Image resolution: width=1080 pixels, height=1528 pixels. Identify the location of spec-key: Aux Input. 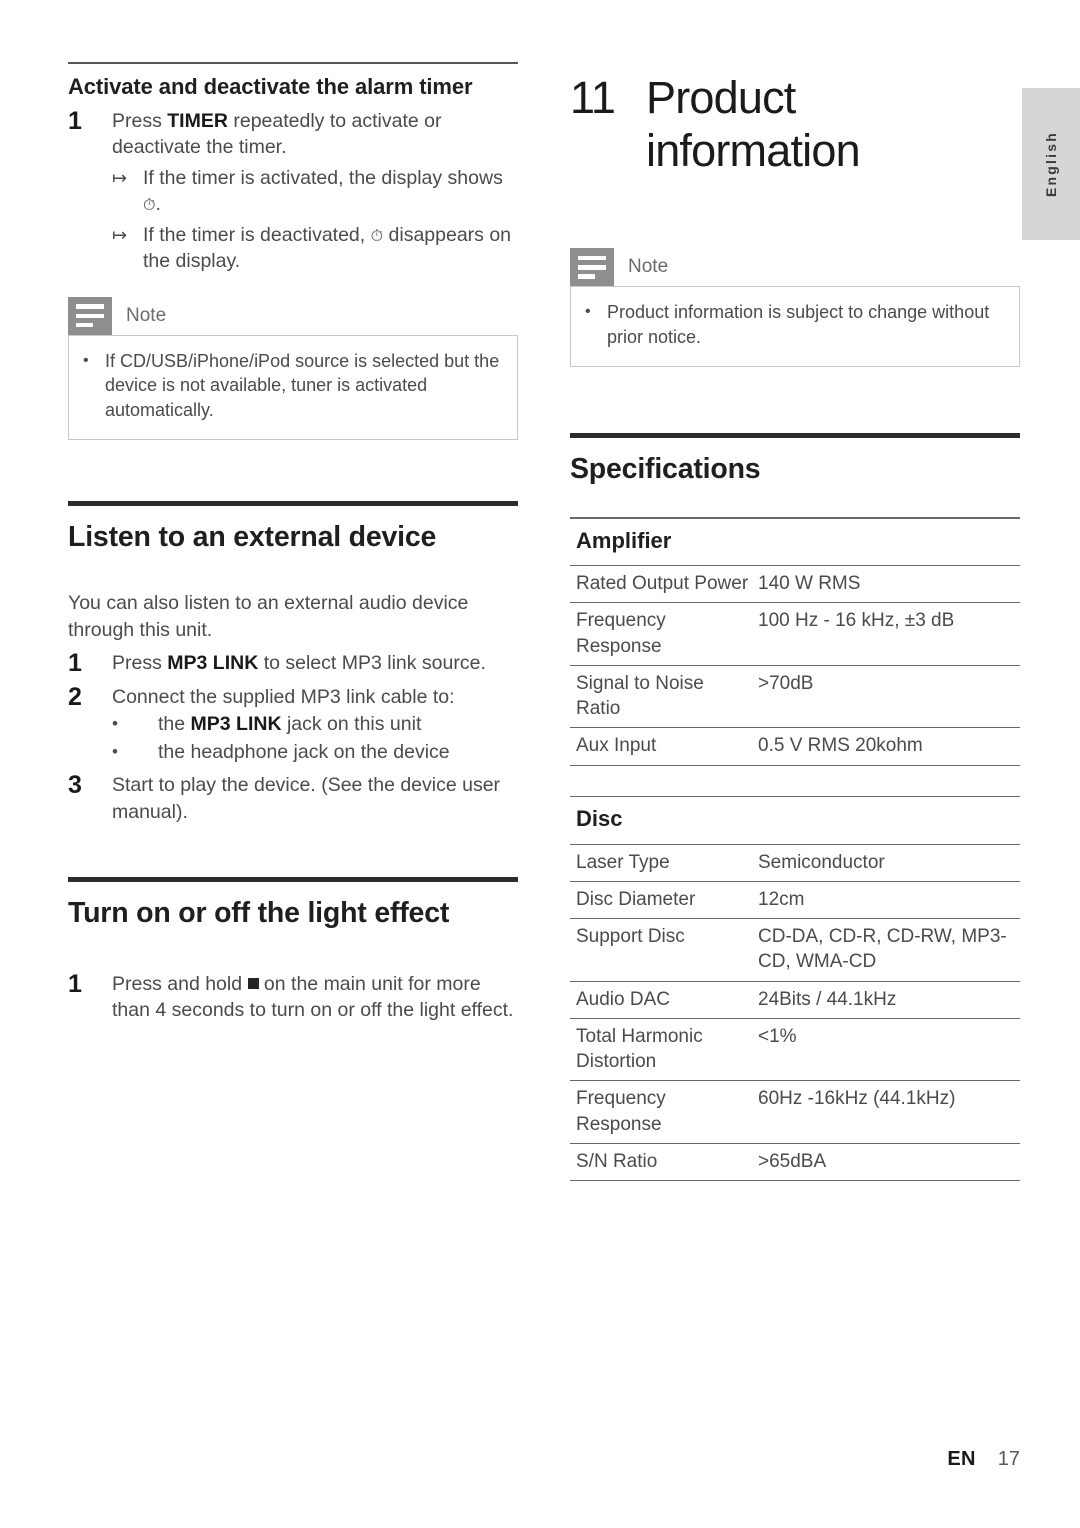
(661, 746).